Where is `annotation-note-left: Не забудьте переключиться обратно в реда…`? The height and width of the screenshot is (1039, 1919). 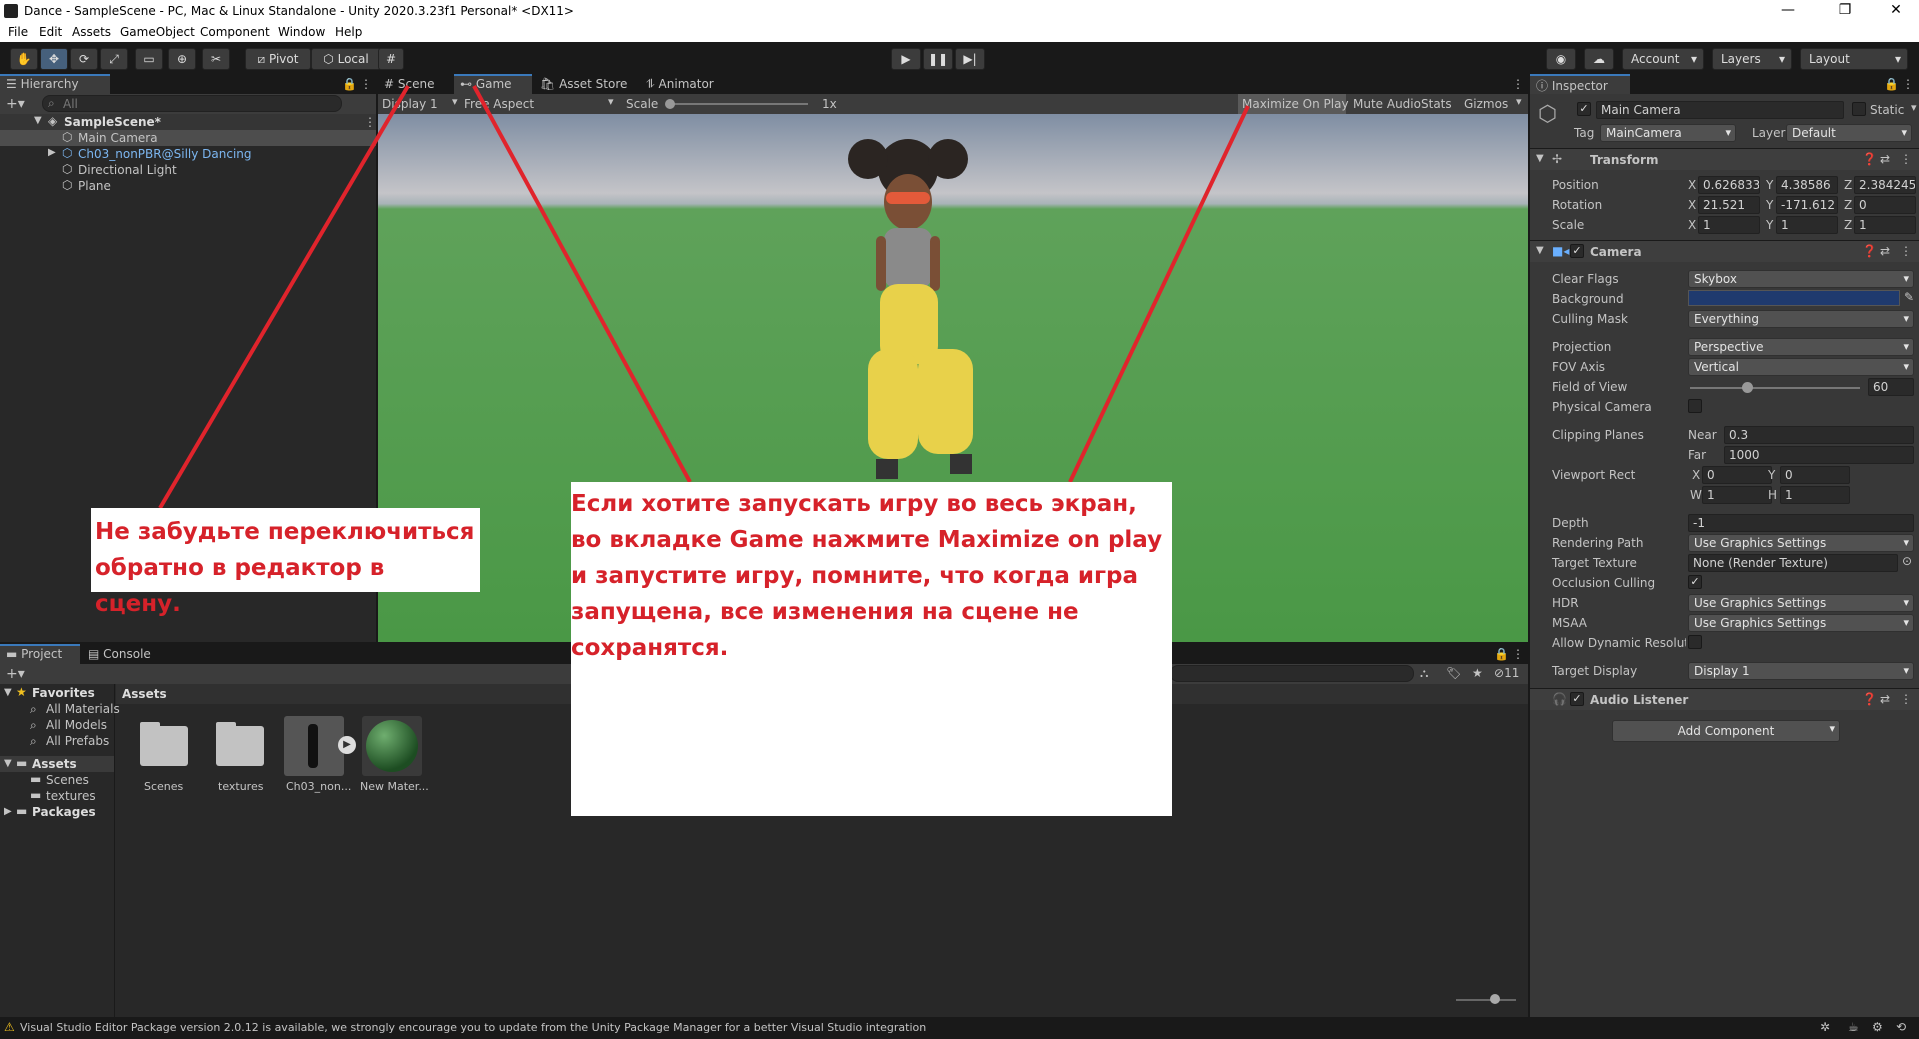 annotation-note-left: Не забудьте переключиться обратно в реда… is located at coordinates (285, 562).